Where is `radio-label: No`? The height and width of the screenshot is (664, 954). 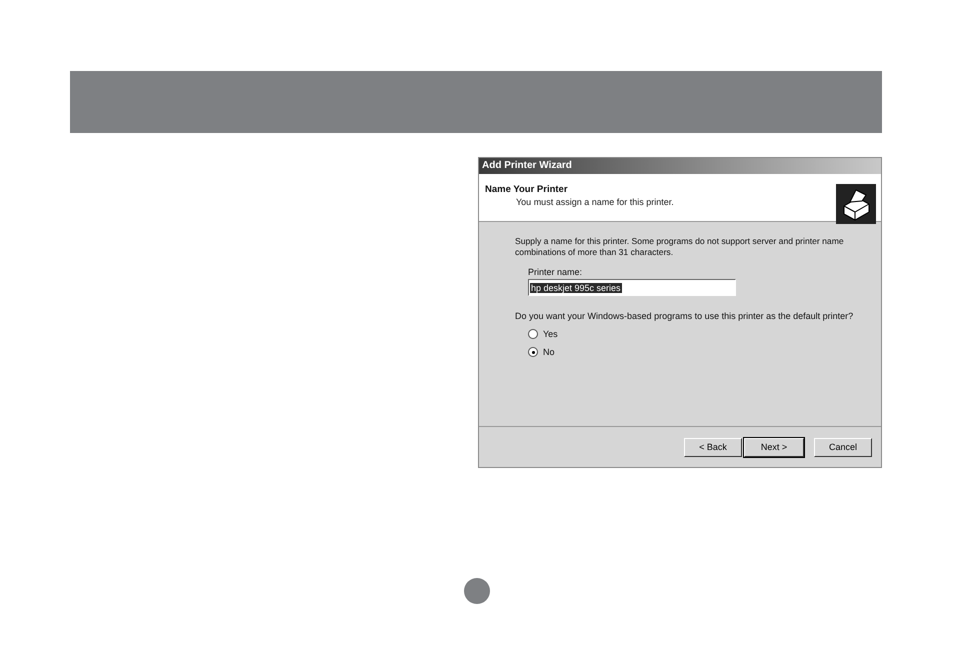 radio-label: No is located at coordinates (549, 352).